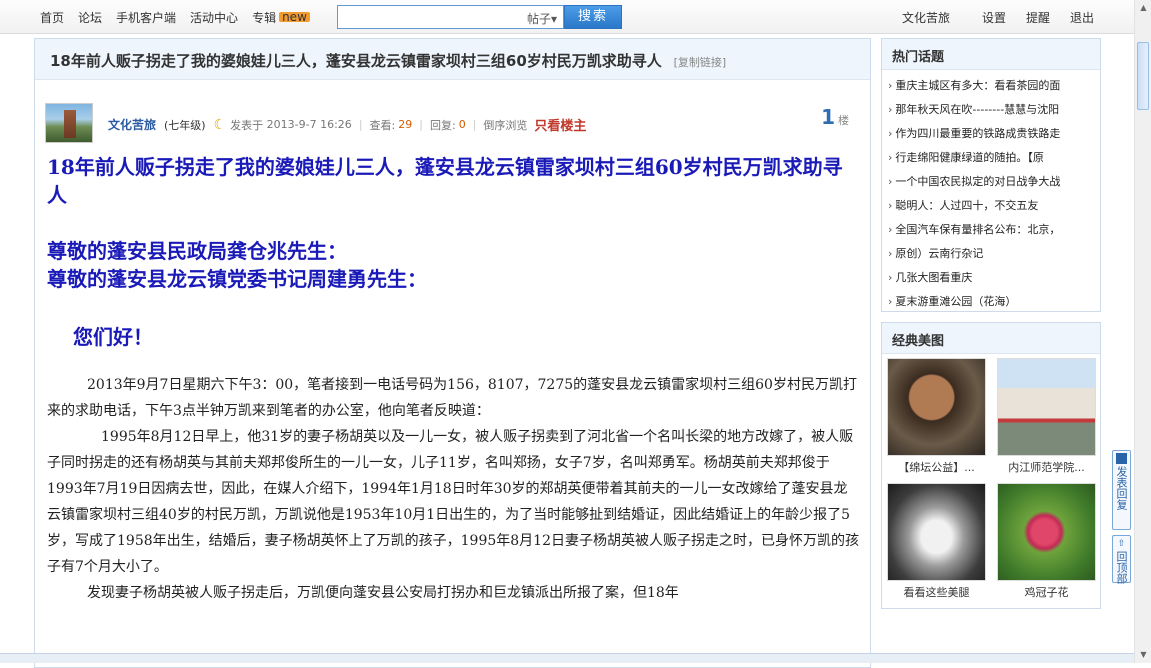 This screenshot has height=668, width=1151. I want to click on reverse-order-link: 倒序浏览, so click(505, 125).